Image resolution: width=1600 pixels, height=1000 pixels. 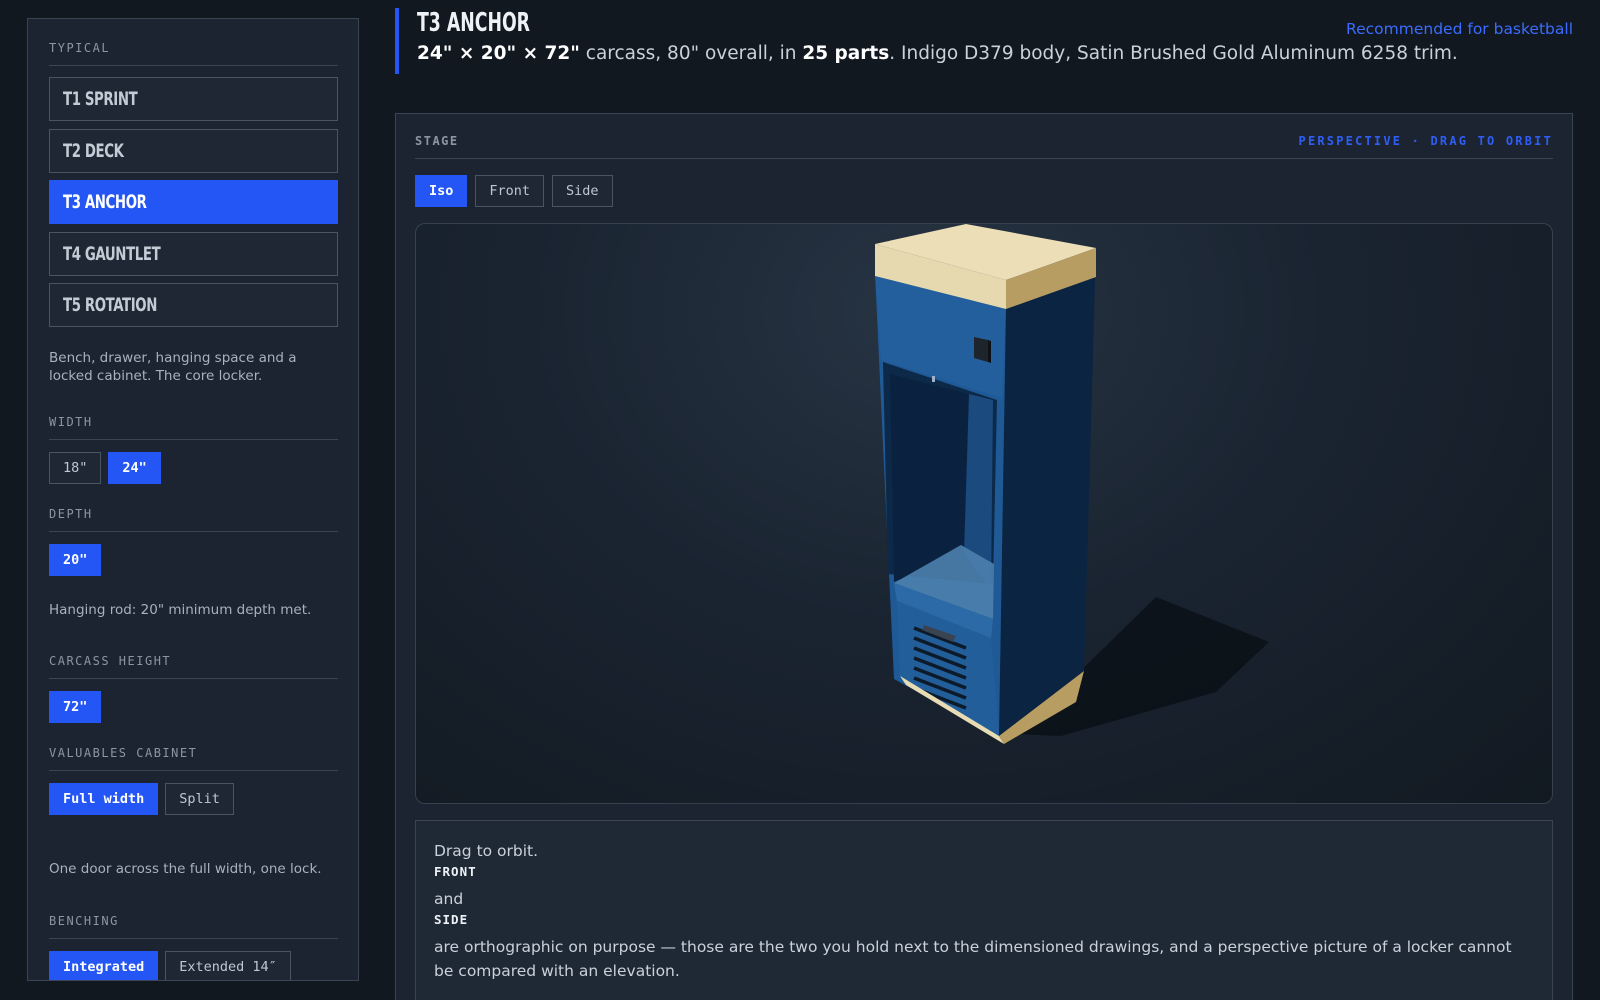 I want to click on stage-label: STAGE, so click(x=437, y=141).